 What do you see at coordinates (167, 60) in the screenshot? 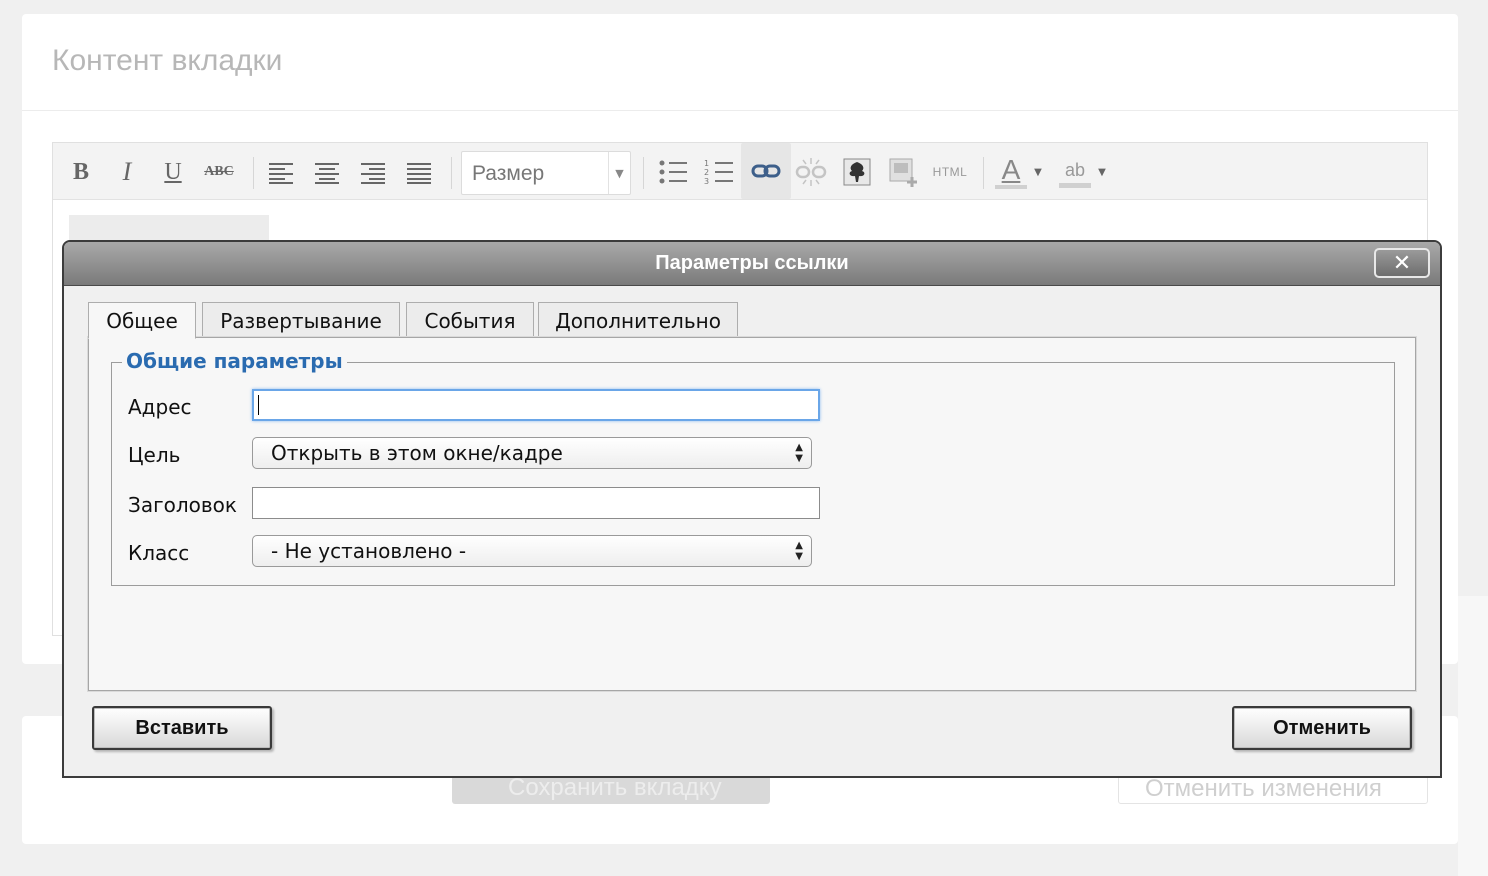
I see `card-title: Контент вкладки` at bounding box center [167, 60].